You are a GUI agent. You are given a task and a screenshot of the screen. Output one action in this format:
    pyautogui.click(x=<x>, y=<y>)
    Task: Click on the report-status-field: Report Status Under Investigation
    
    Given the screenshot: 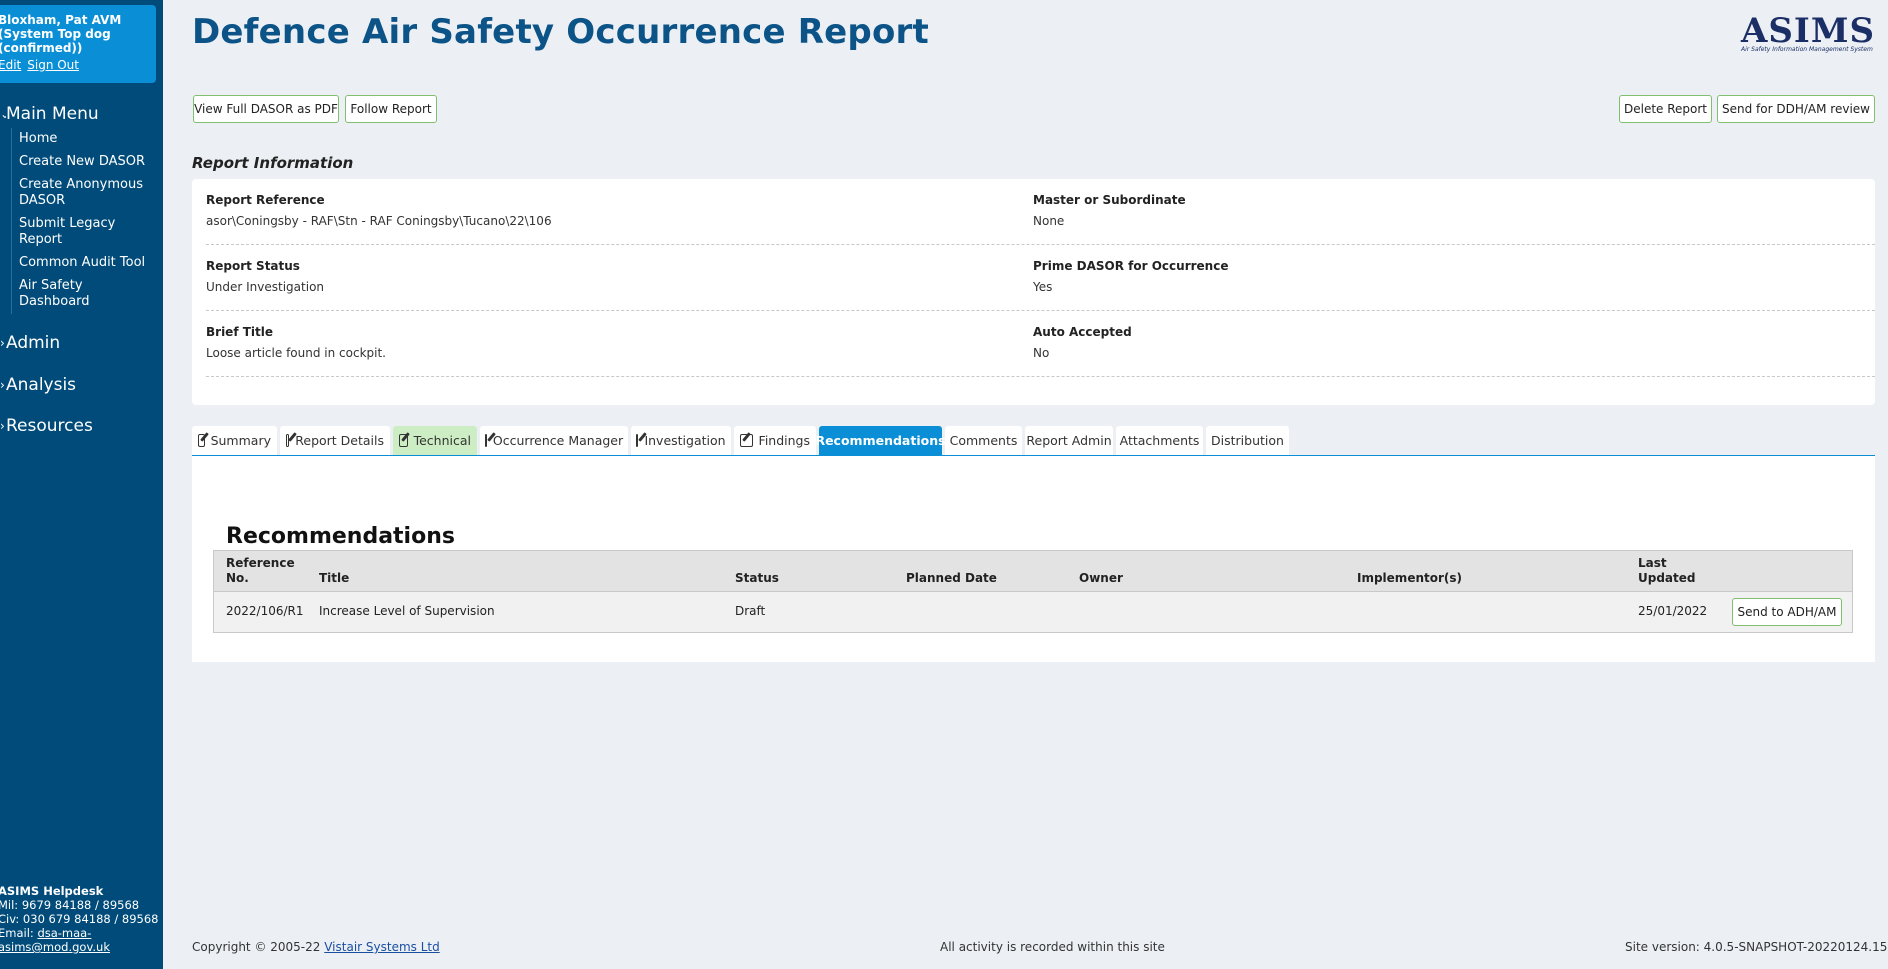 What is the action you would take?
    pyautogui.click(x=265, y=276)
    